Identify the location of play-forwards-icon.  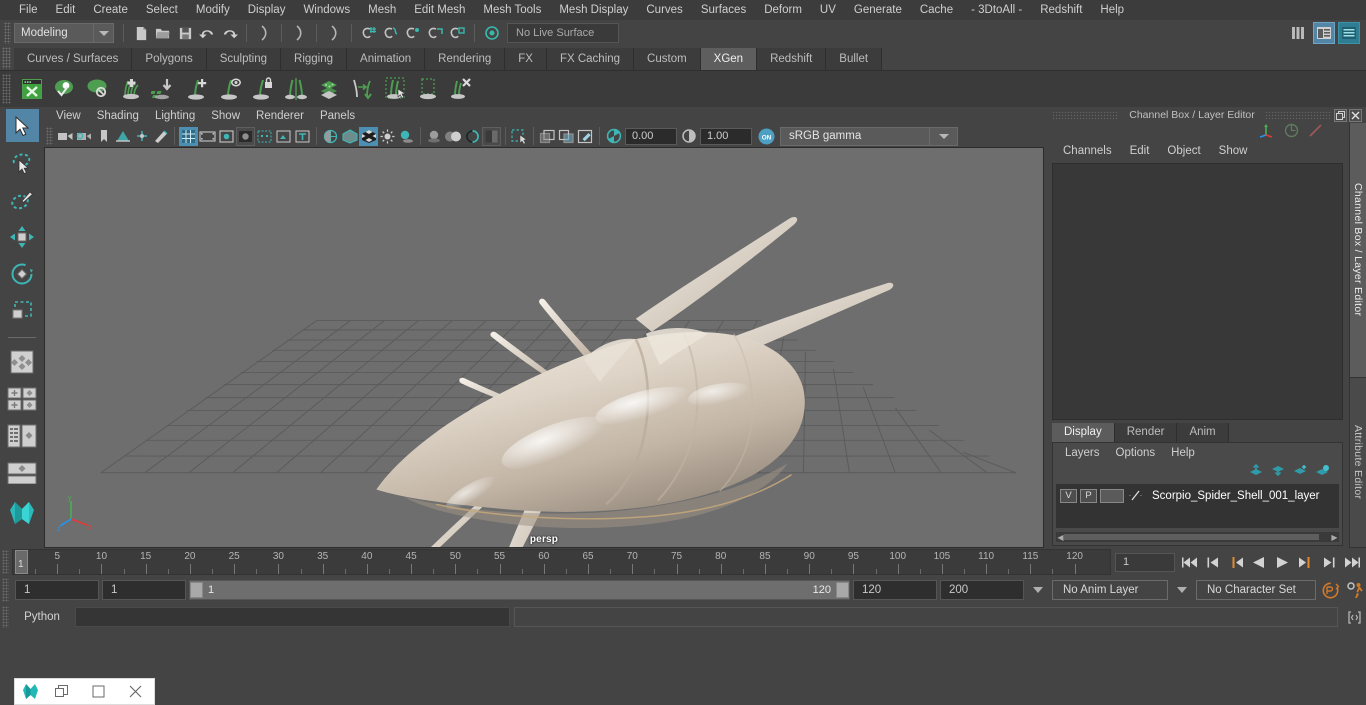
(1282, 562).